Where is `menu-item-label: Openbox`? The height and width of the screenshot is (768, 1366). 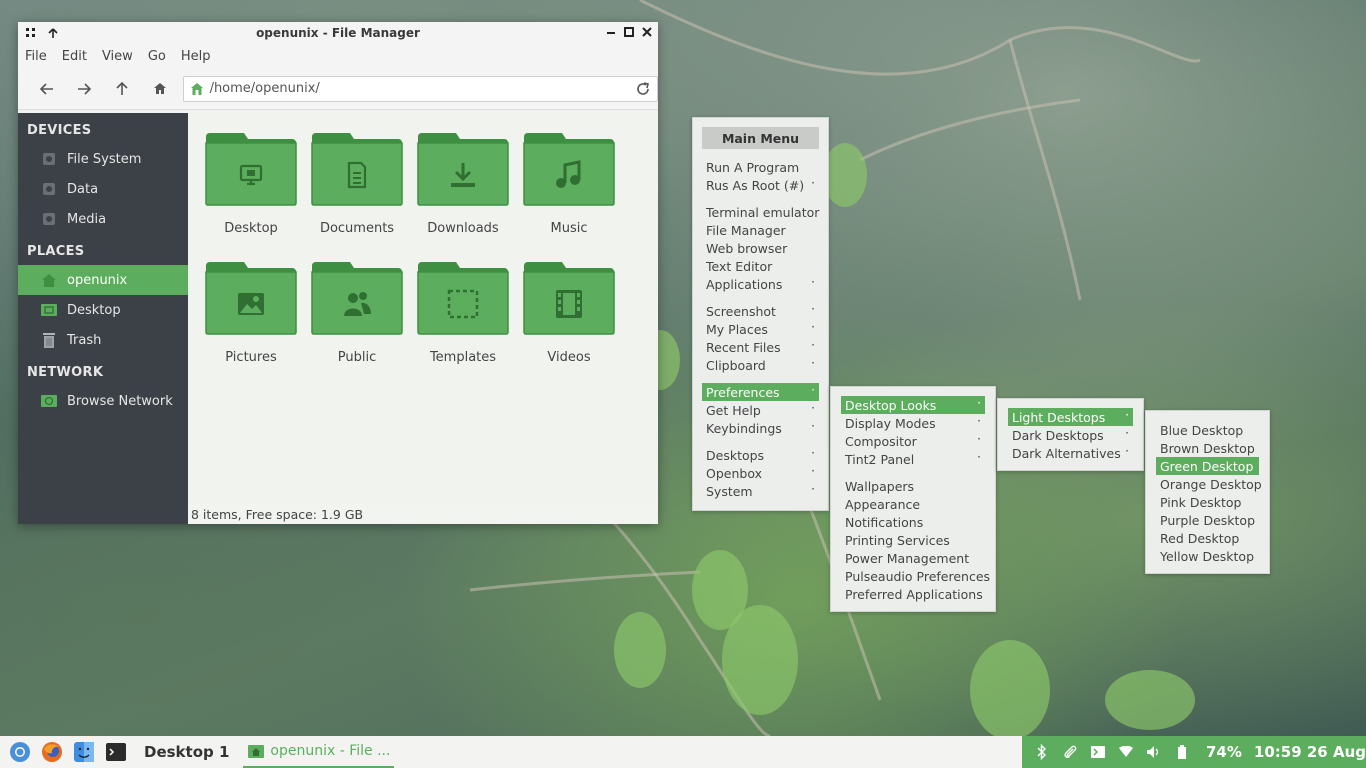 menu-item-label: Openbox is located at coordinates (734, 473).